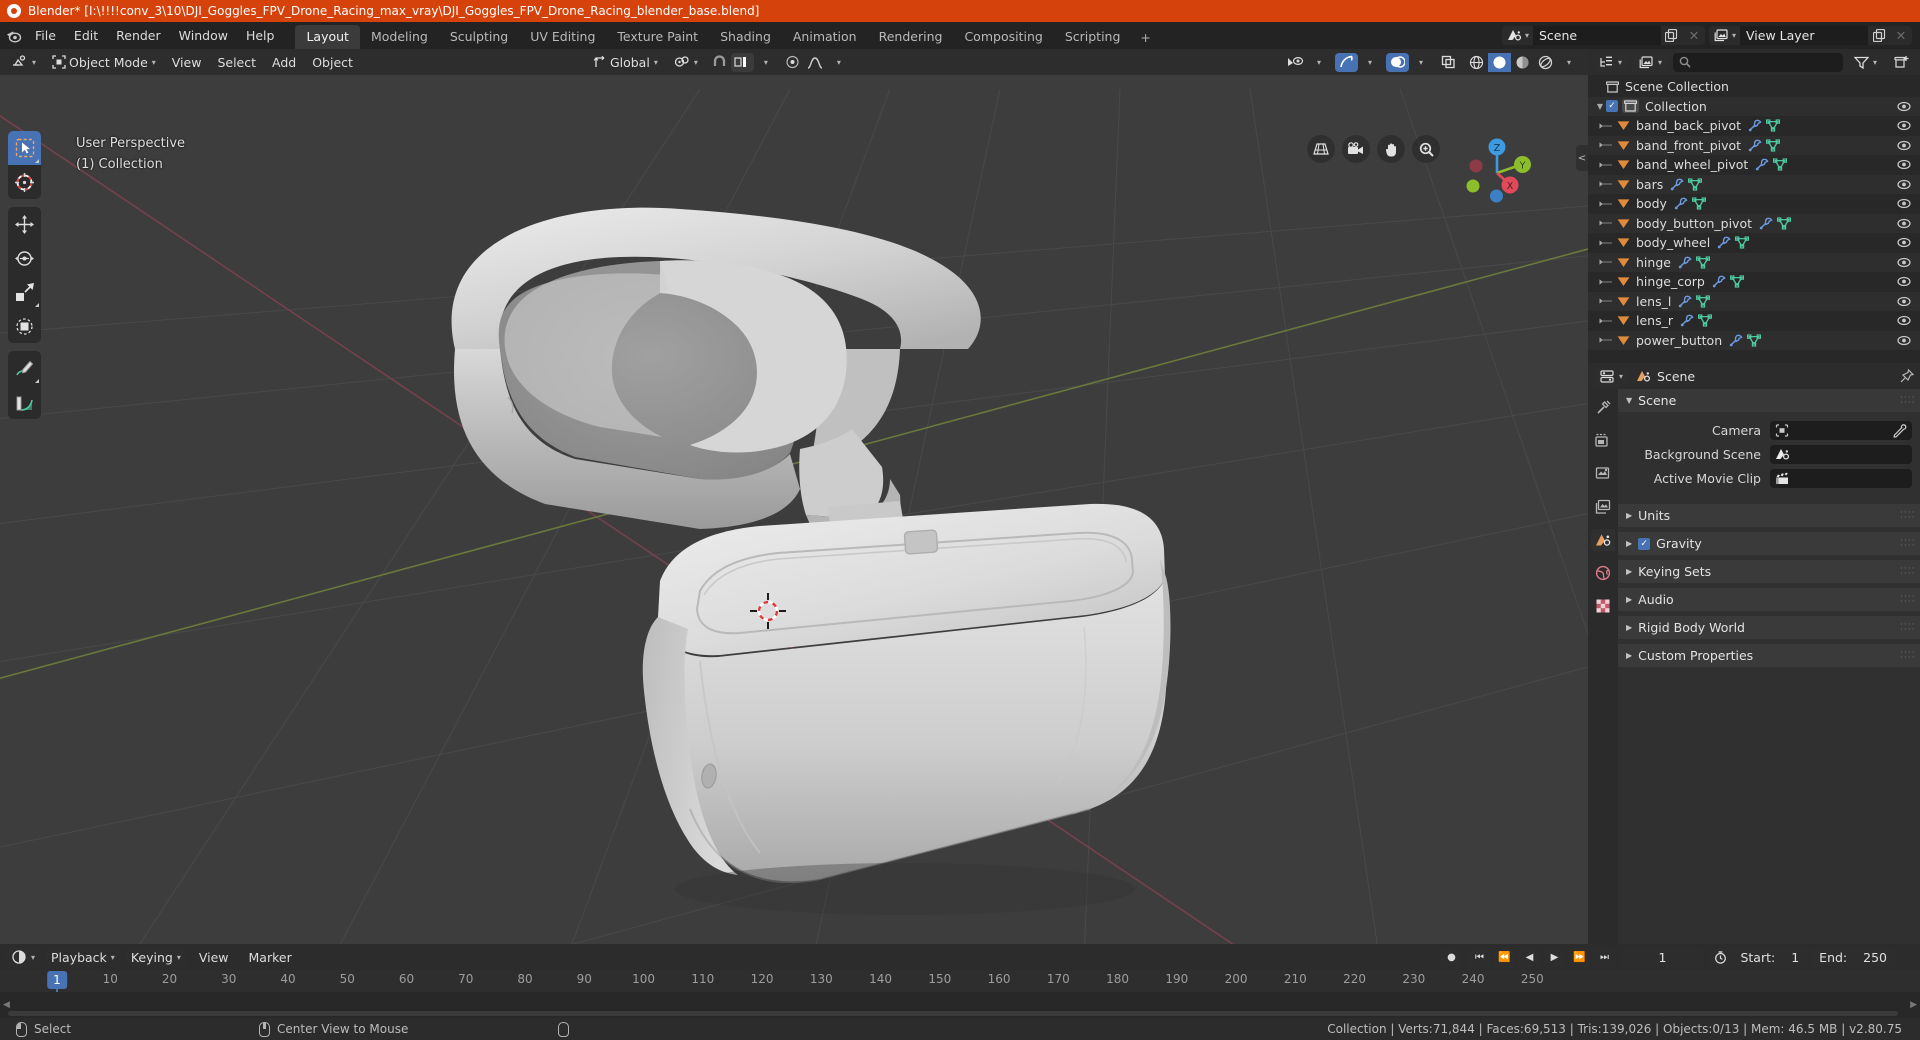 Image resolution: width=1920 pixels, height=1040 pixels. I want to click on panel-header: ▶ Rigid Body World ···· ····, so click(1769, 627).